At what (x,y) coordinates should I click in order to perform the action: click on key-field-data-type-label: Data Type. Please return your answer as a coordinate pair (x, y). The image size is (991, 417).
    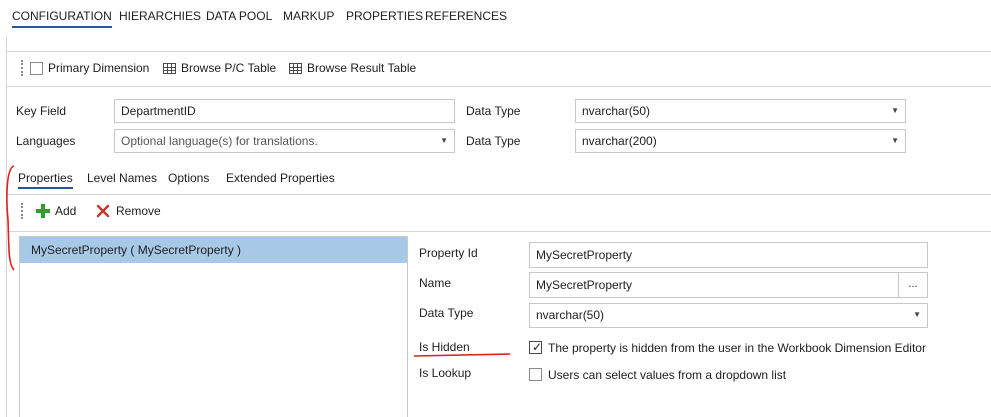
    Looking at the image, I should click on (493, 111).